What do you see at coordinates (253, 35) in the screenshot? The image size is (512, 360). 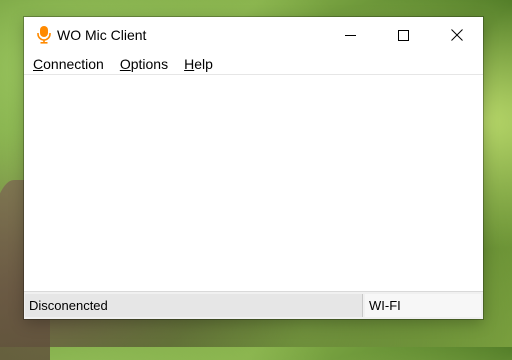 I see `title-bar: WO Mic Client` at bounding box center [253, 35].